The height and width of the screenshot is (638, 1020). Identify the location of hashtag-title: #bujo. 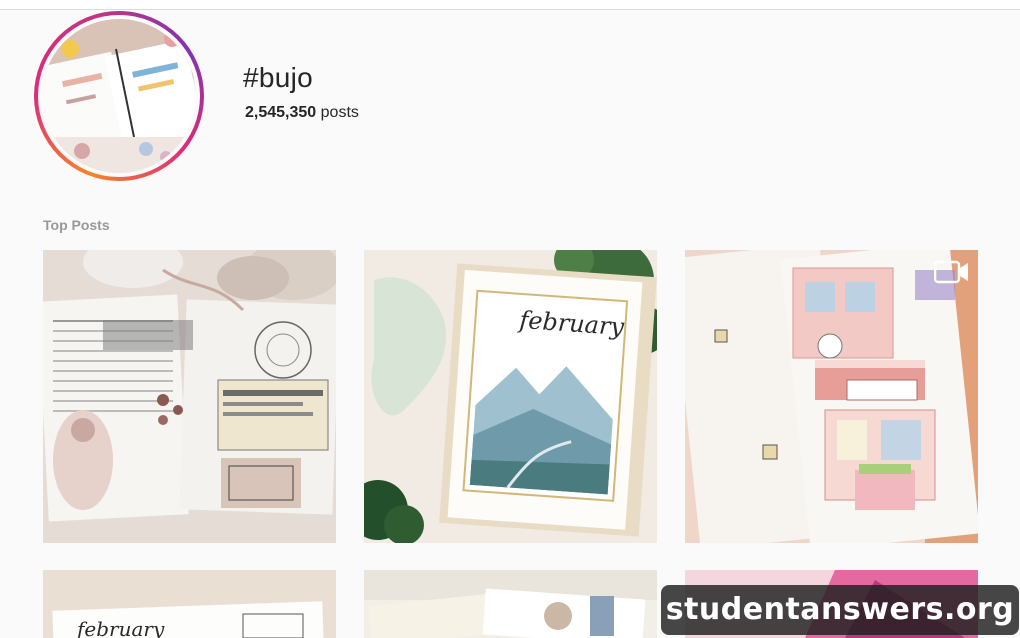
(278, 77).